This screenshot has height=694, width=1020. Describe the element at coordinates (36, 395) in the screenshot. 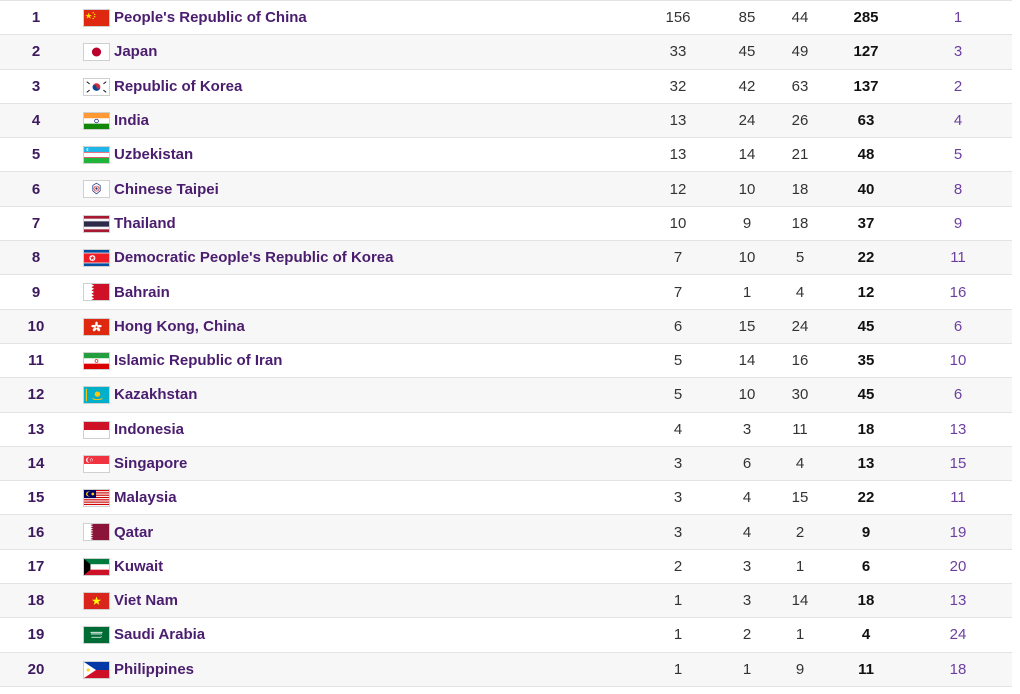

I see `rank-value: 12` at that location.